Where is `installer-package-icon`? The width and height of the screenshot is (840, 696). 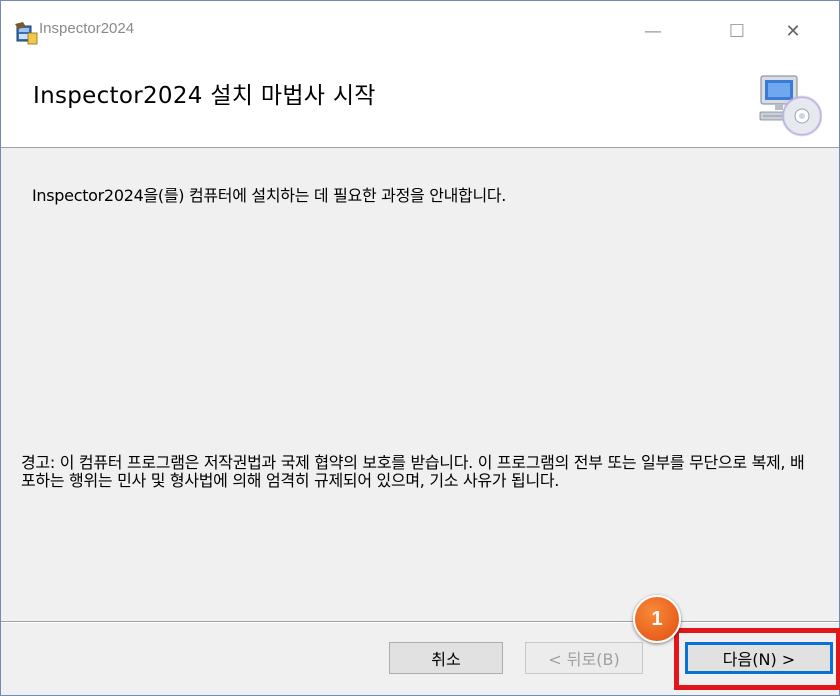 installer-package-icon is located at coordinates (26, 33).